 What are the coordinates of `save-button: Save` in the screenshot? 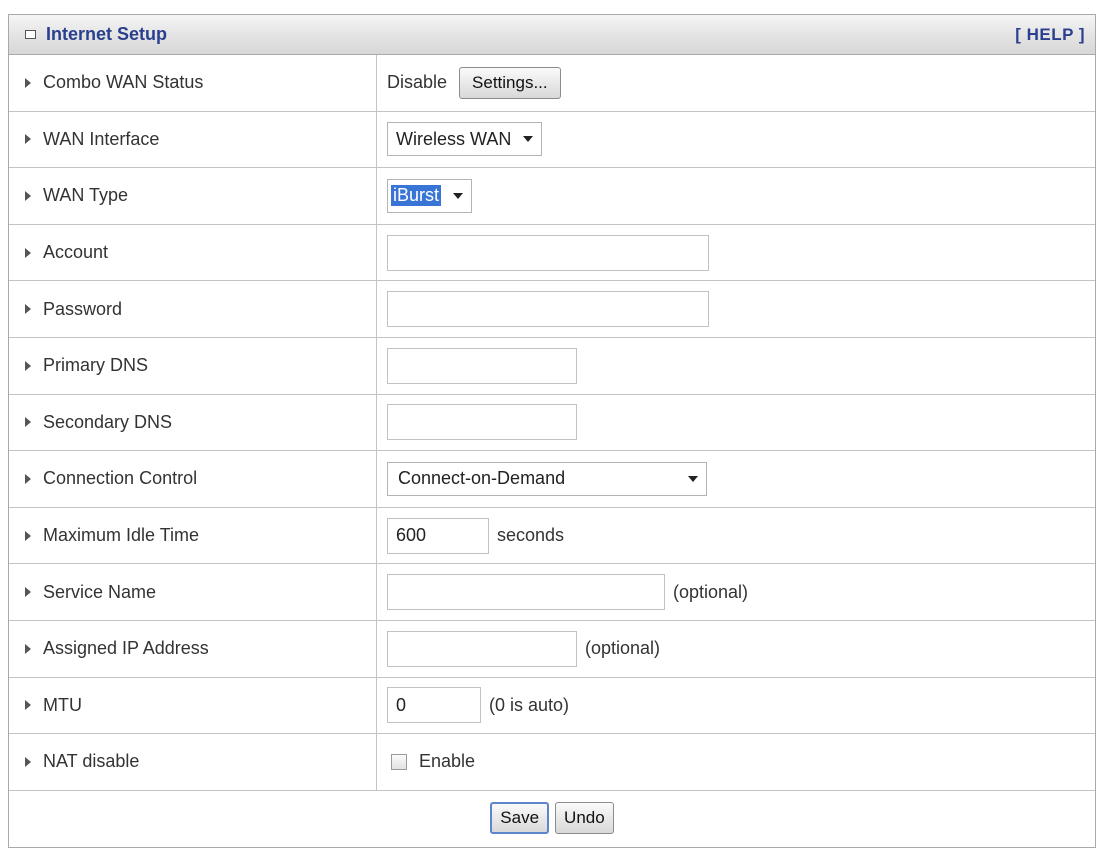 It's located at (520, 818).